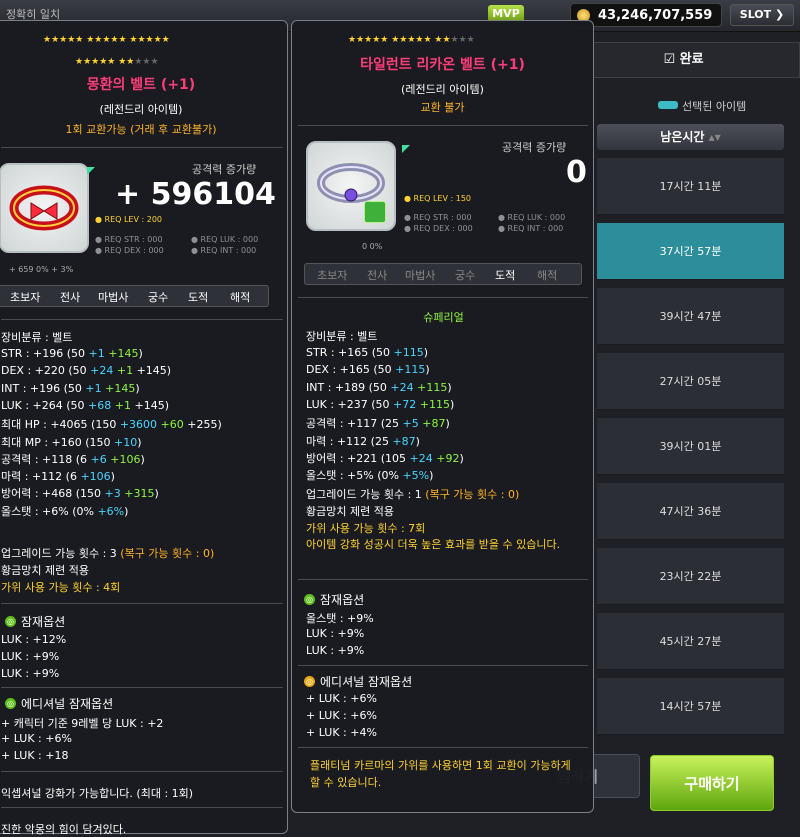  I want to click on stat-line: 방어력 : +468 (150 +3 +315), so click(80, 494).